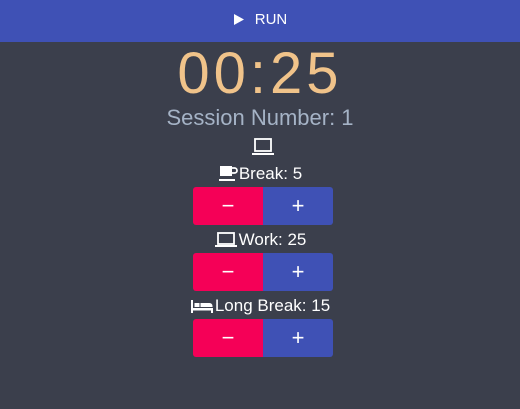  What do you see at coordinates (228, 206) in the screenshot?
I see `break-decrease-button: −` at bounding box center [228, 206].